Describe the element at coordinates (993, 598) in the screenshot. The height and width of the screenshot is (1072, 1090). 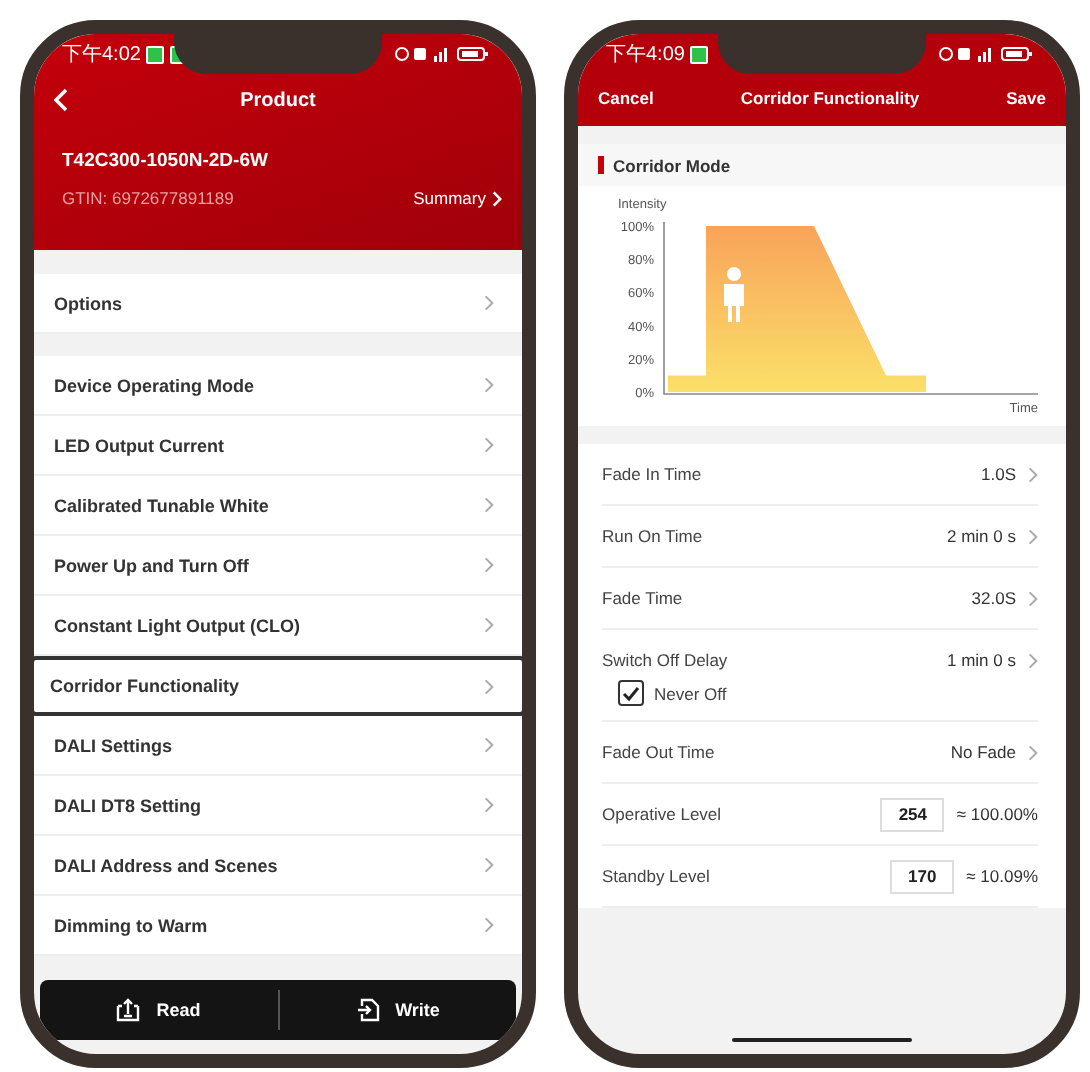
I see `setting-value: 32.0S` at that location.